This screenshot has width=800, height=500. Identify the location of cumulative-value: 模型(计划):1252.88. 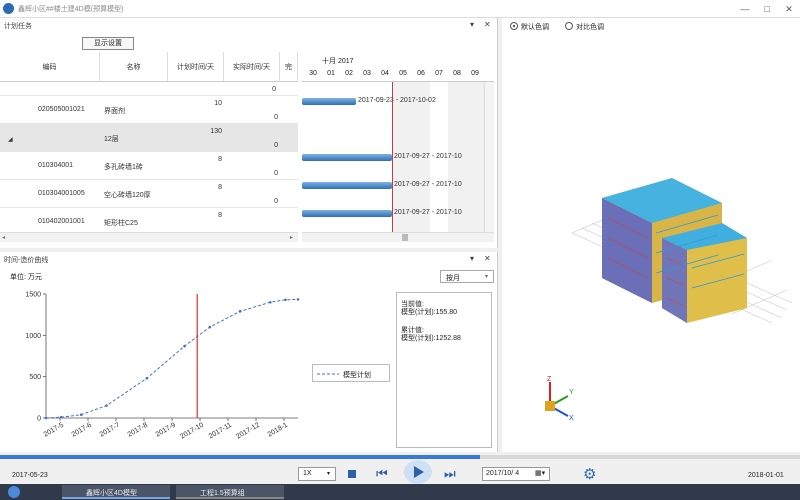
(431, 338).